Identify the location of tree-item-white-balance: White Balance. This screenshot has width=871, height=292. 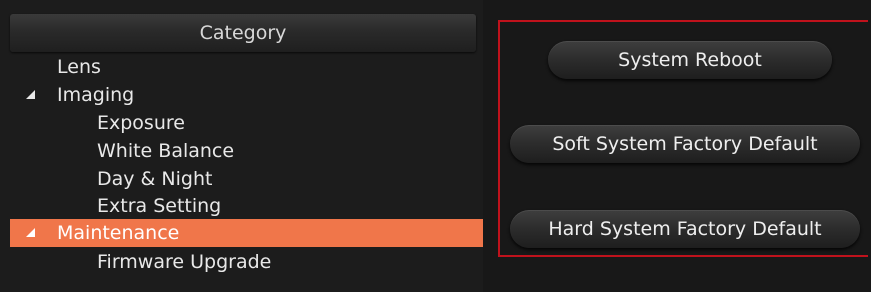
(246, 151).